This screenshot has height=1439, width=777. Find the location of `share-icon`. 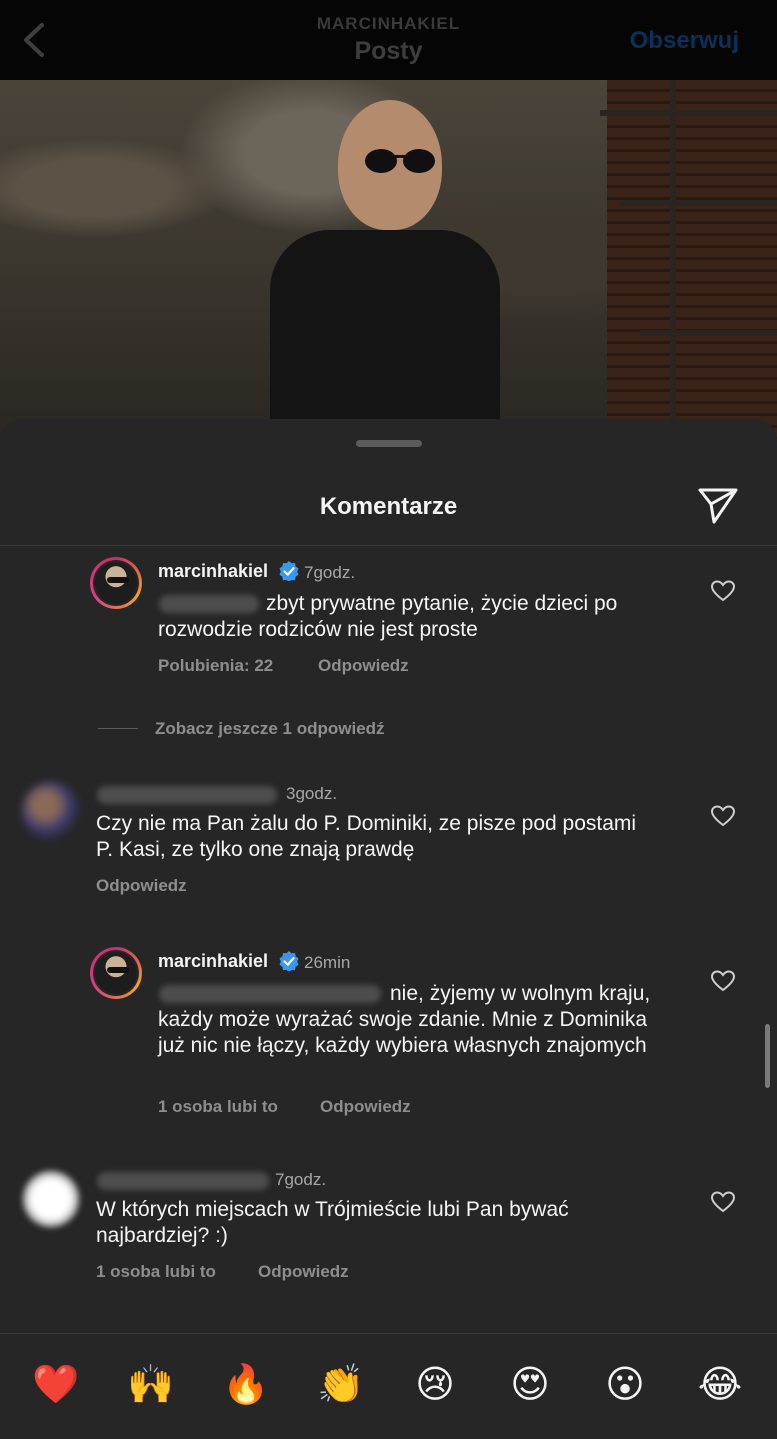

share-icon is located at coordinates (718, 506).